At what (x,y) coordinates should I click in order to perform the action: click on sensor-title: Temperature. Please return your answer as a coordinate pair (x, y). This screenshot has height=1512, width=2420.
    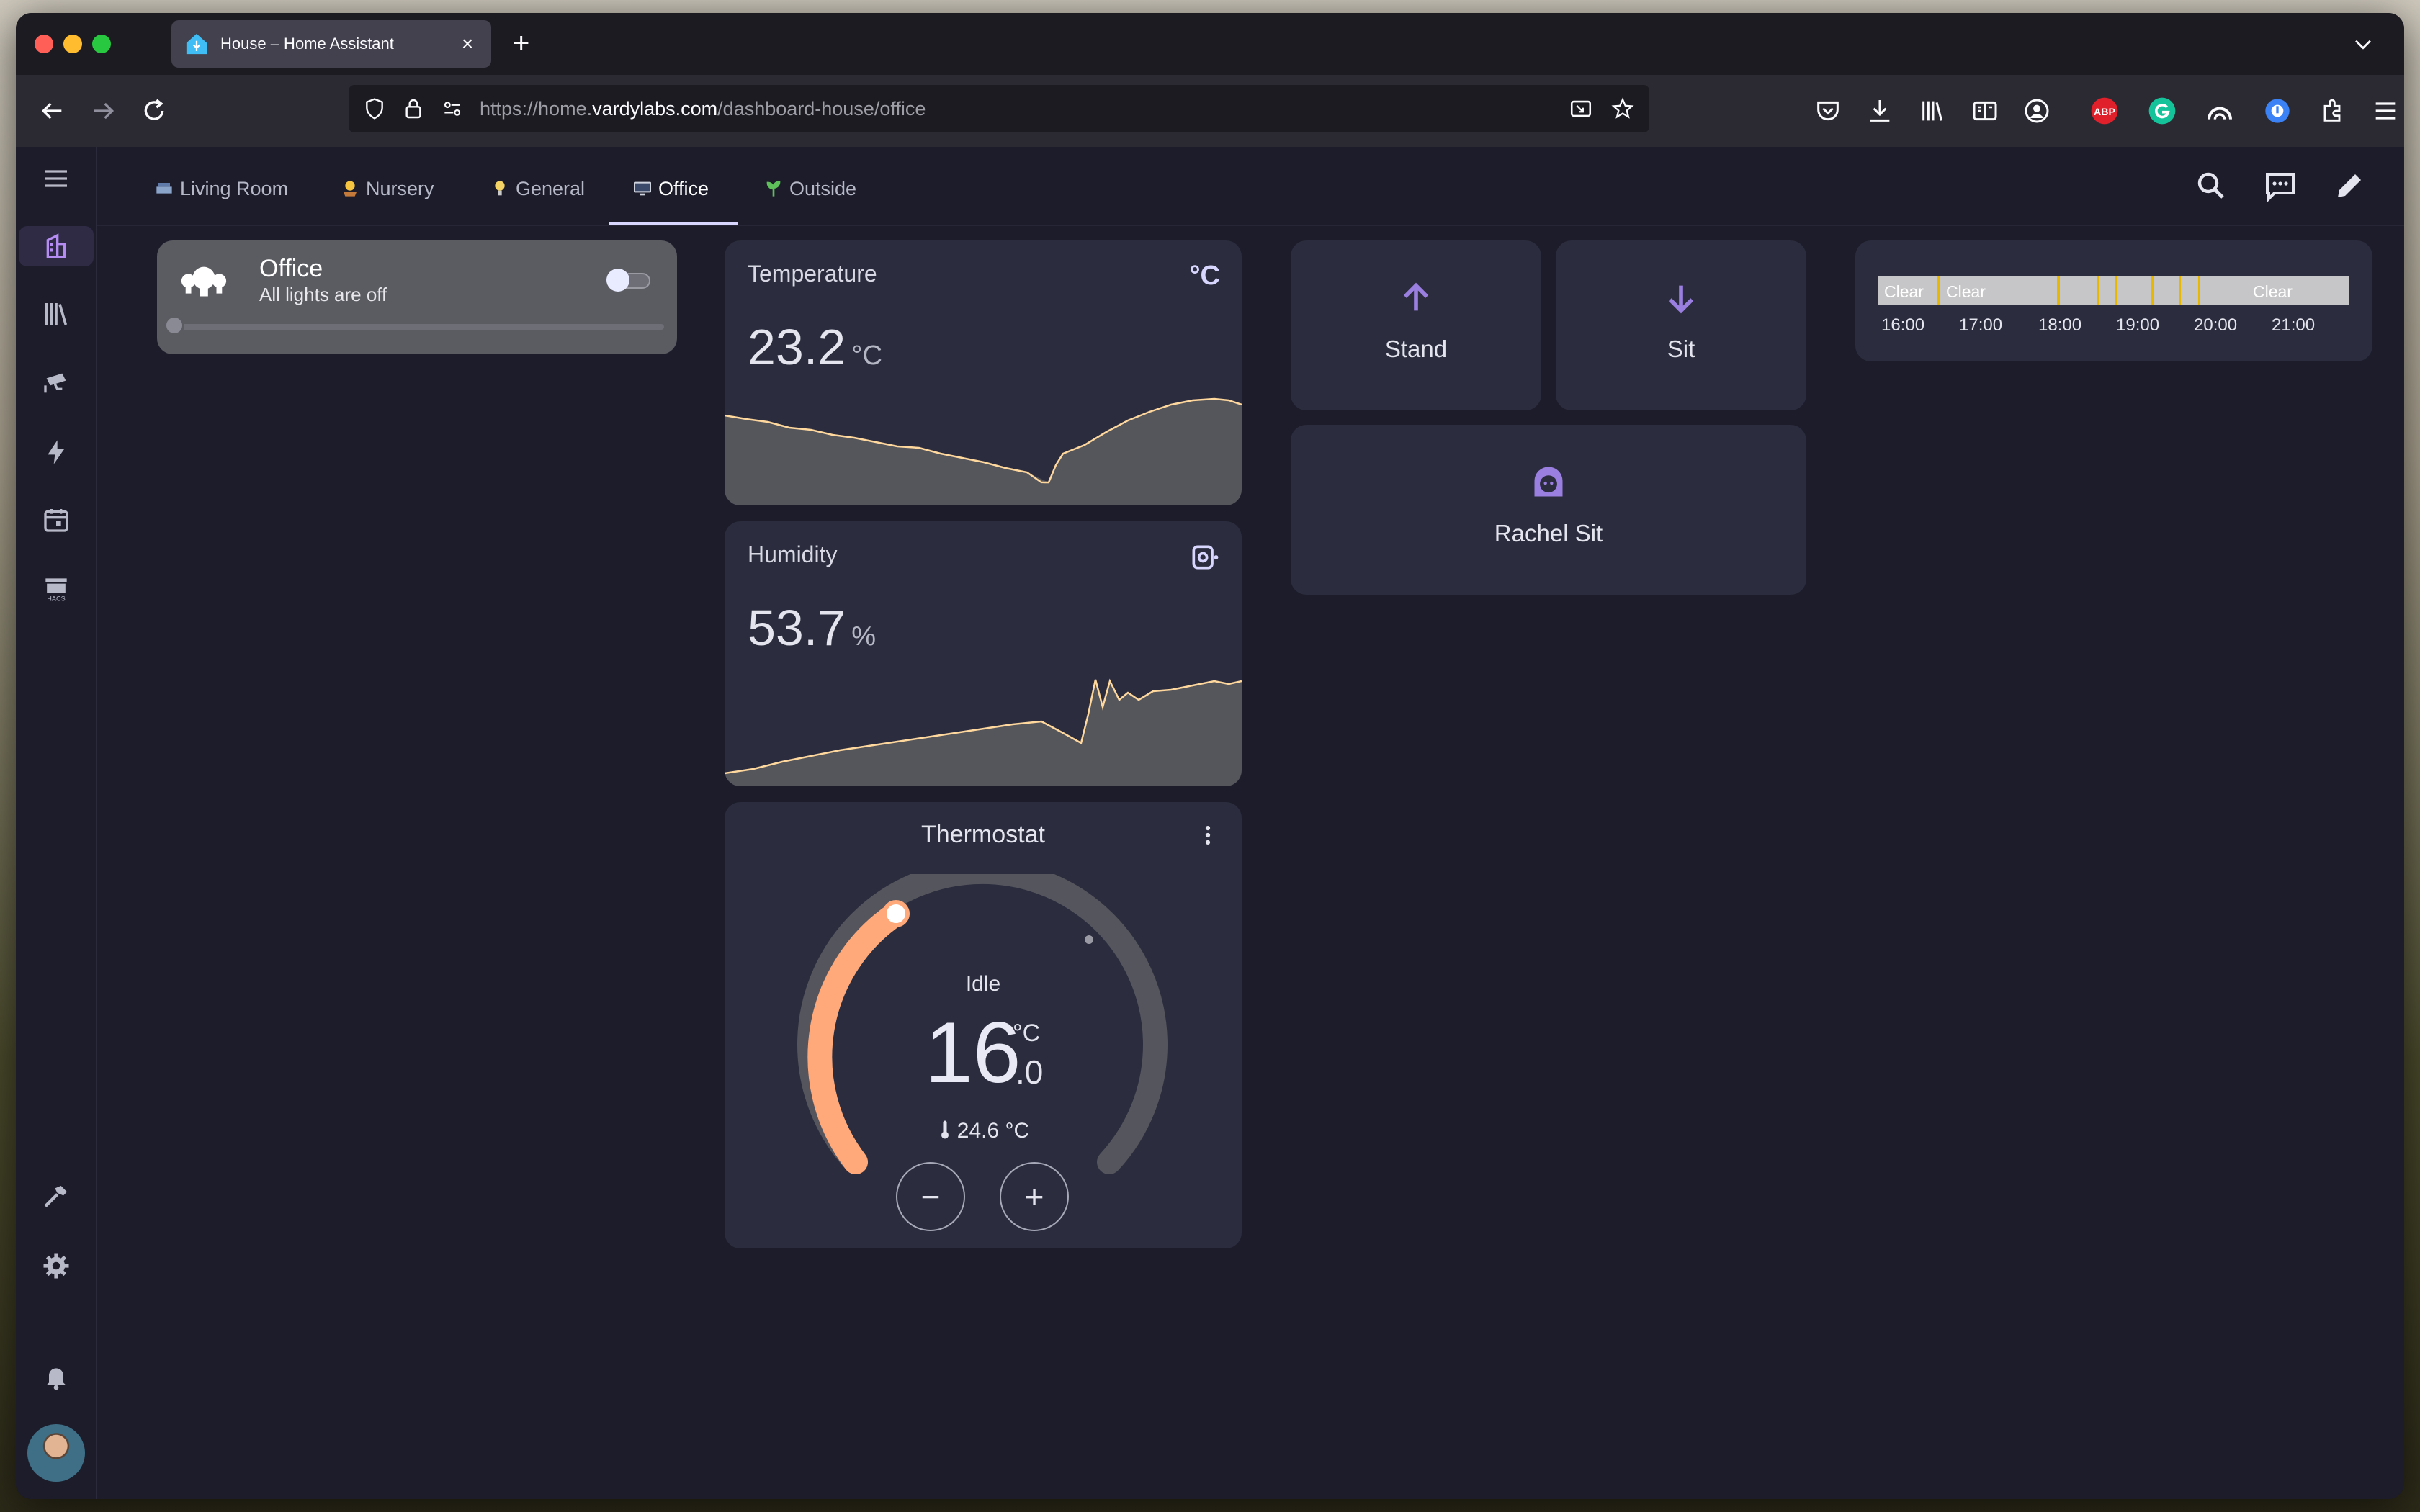
    Looking at the image, I should click on (812, 274).